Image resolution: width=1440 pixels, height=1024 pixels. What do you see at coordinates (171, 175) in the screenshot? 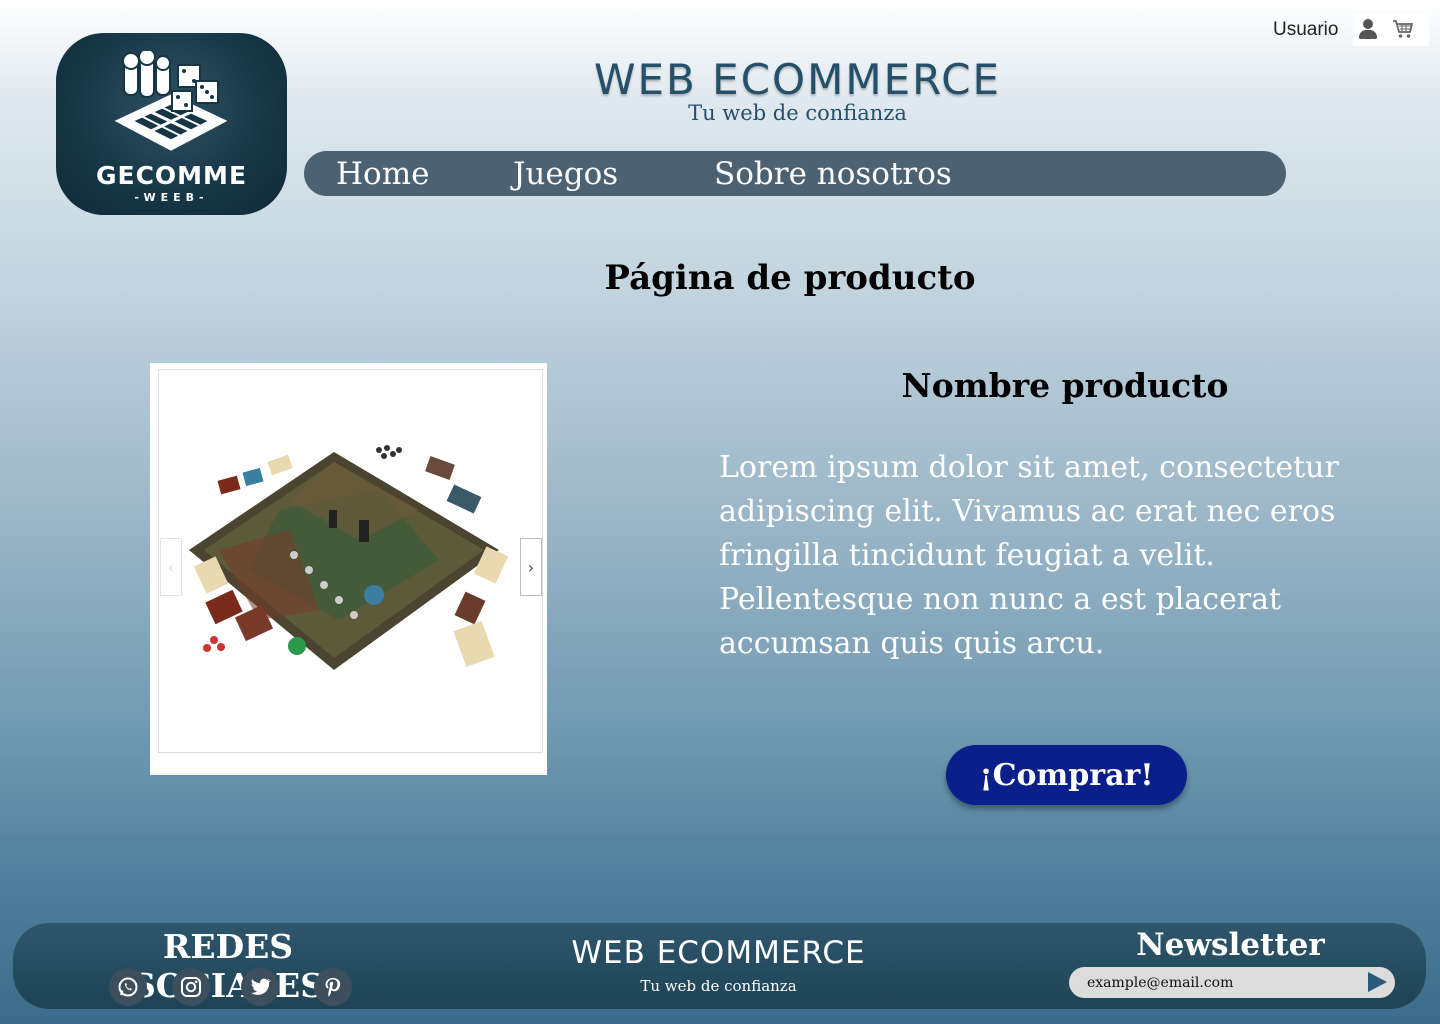
I see `logo-brand-text: GECOMME` at bounding box center [171, 175].